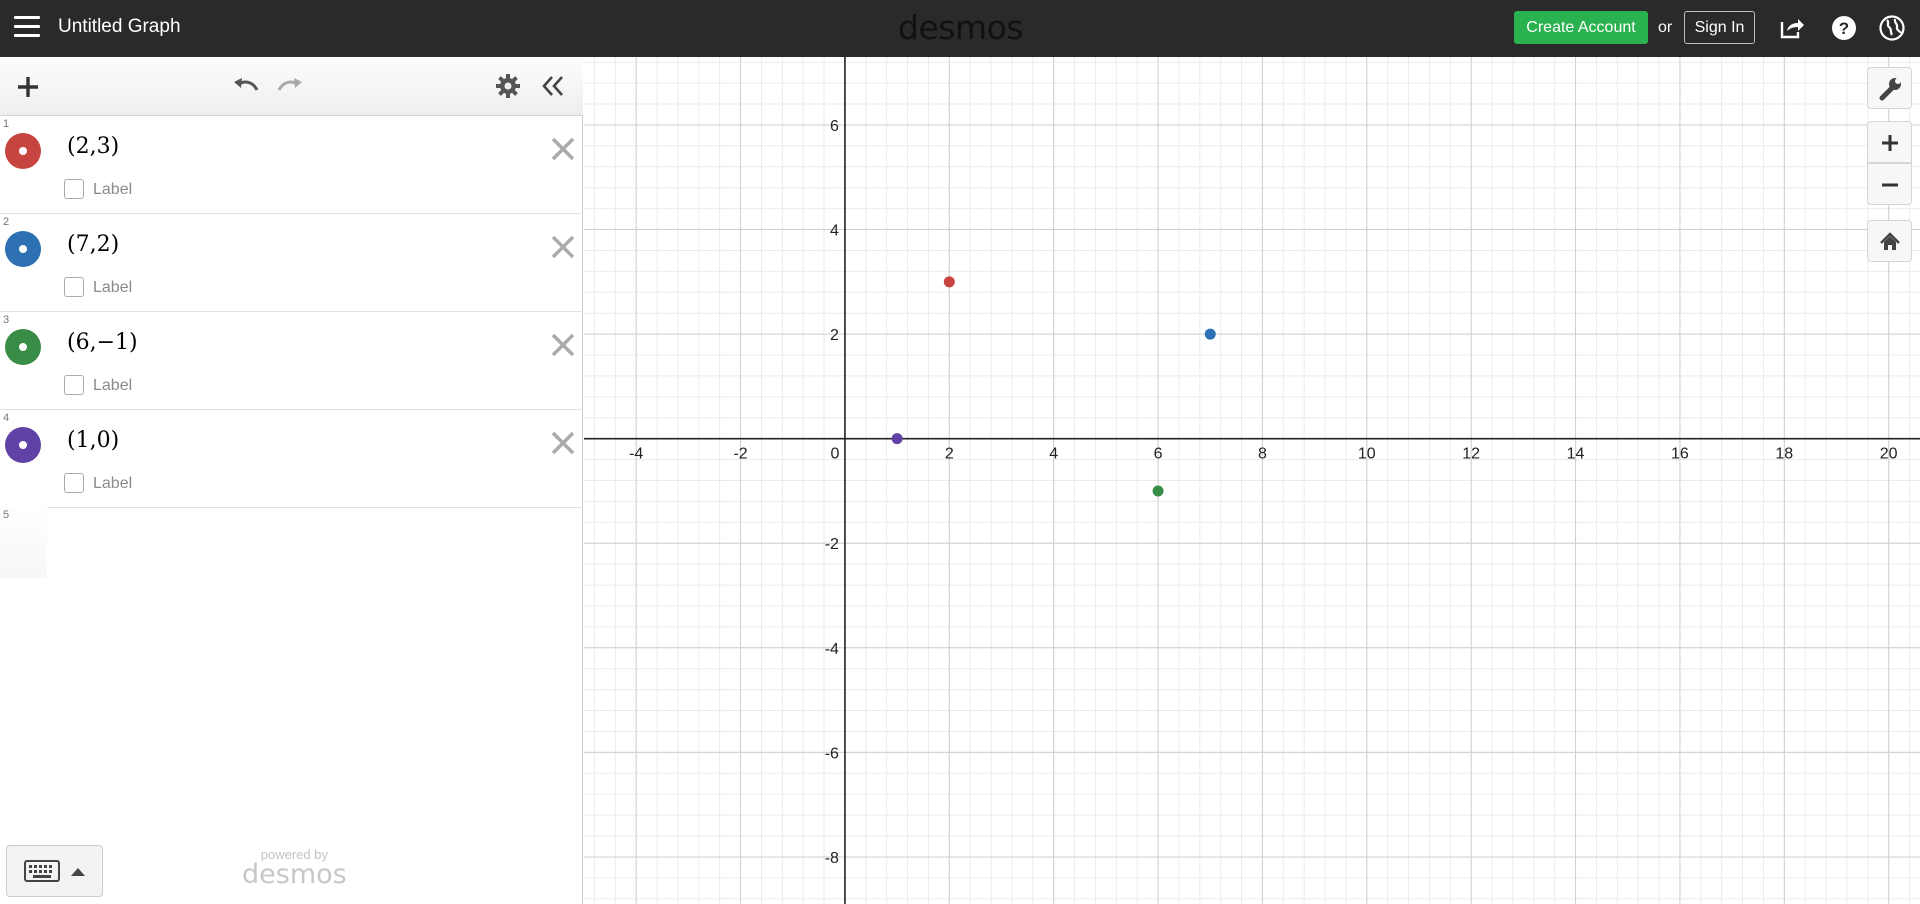 Image resolution: width=1920 pixels, height=904 pixels. I want to click on expression-number: 4, so click(6, 418).